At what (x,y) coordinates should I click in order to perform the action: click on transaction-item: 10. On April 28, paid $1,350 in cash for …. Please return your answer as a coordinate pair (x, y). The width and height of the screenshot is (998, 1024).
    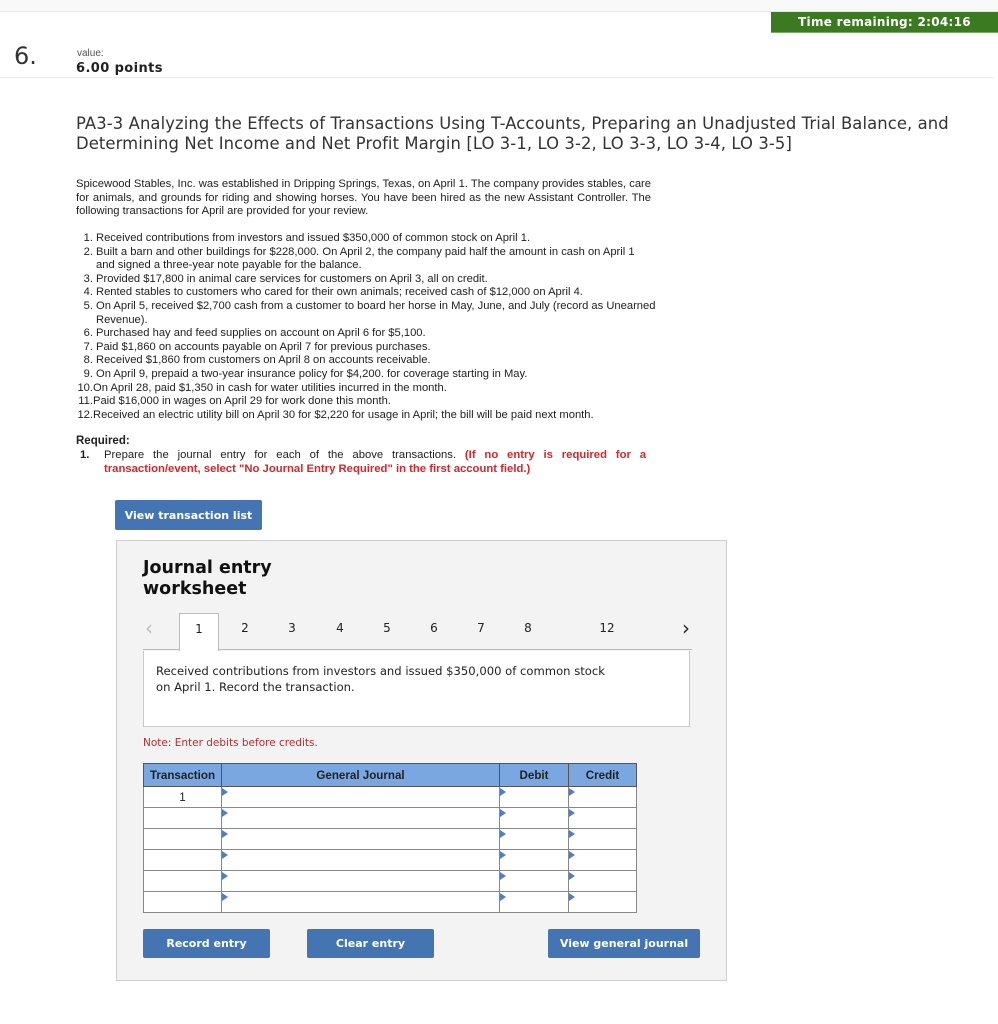
    Looking at the image, I should click on (262, 387).